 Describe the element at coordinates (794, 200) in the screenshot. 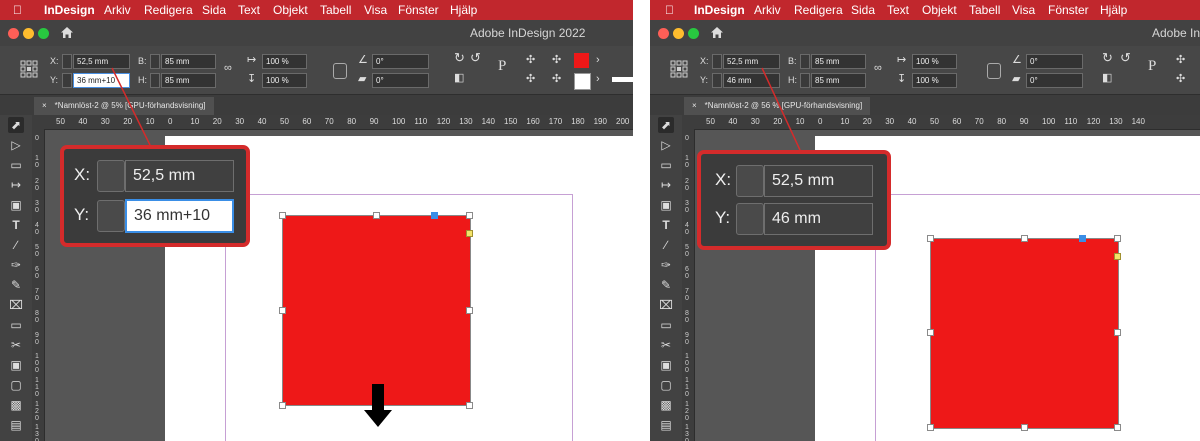

I see `zoom-callout: X: 52,5 mm Y: 46 mm` at that location.